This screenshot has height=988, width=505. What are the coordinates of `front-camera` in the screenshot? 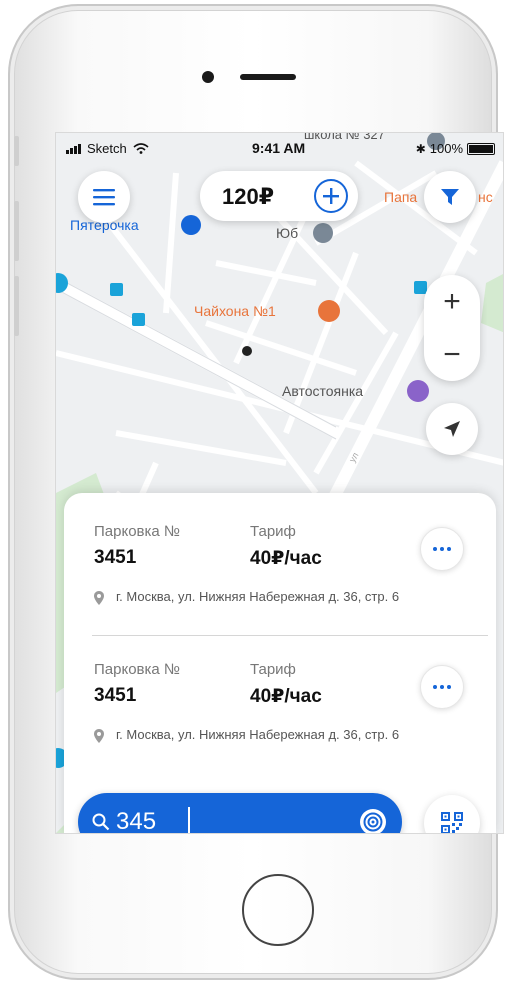 It's located at (208, 77).